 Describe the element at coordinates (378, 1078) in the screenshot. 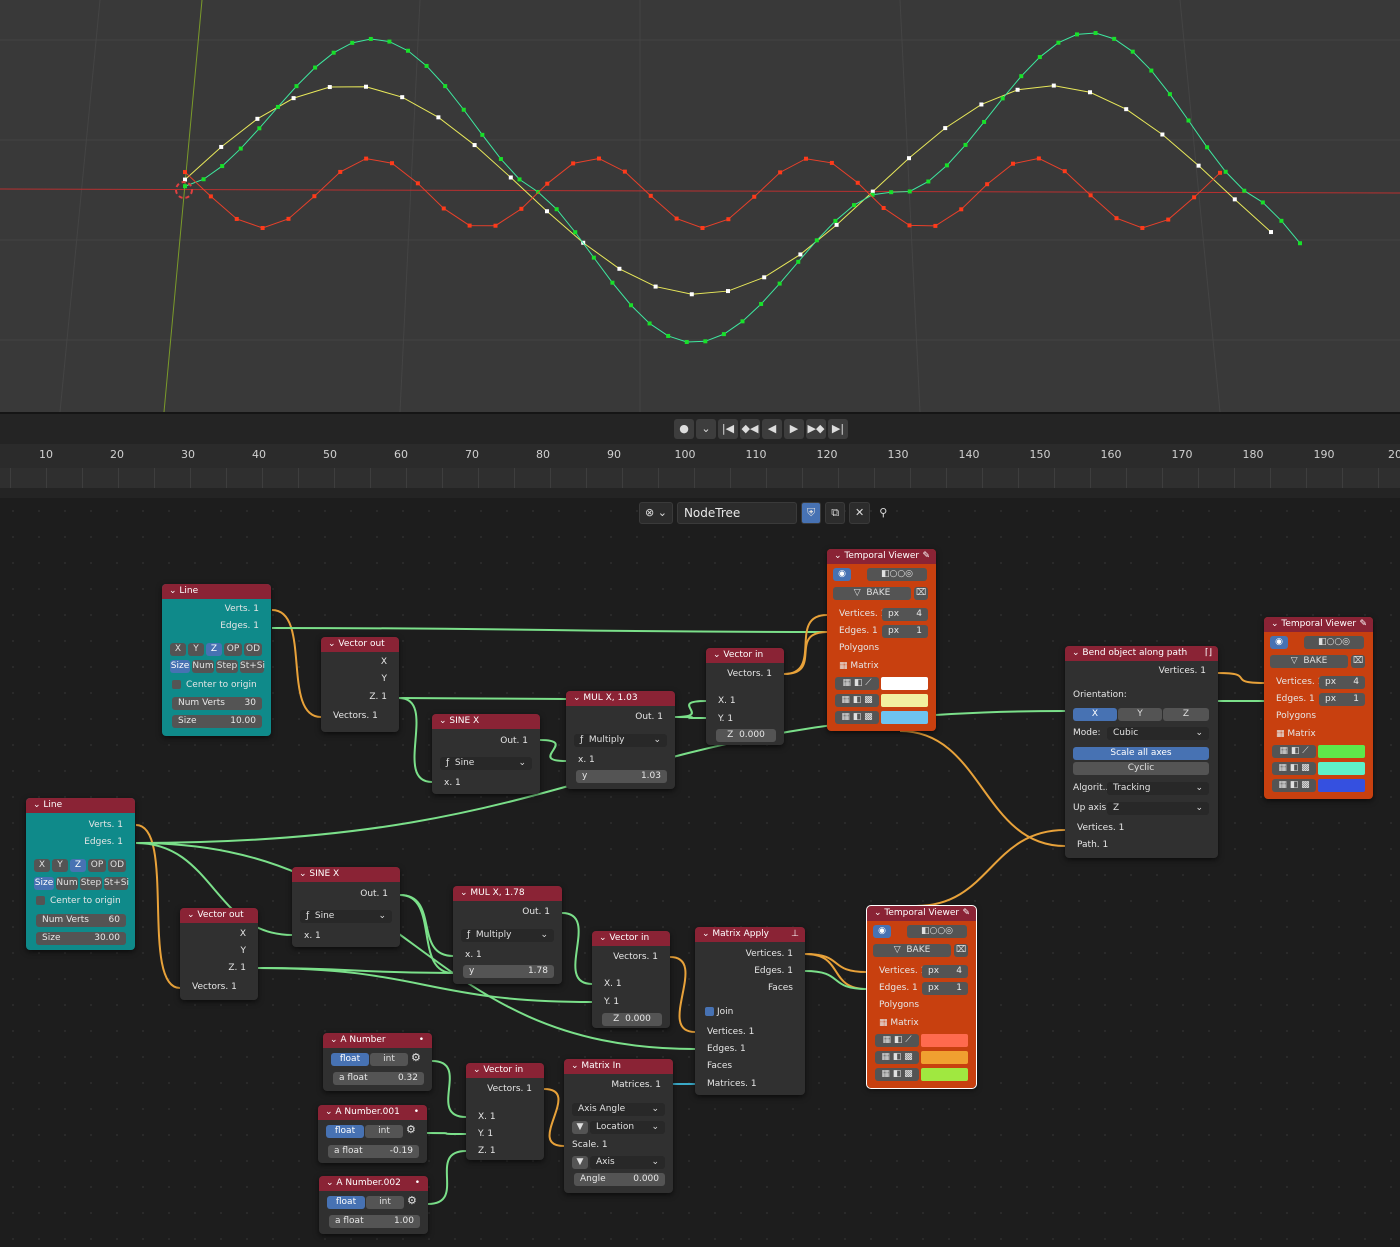

I see `float-value-field: a float 0.32` at that location.